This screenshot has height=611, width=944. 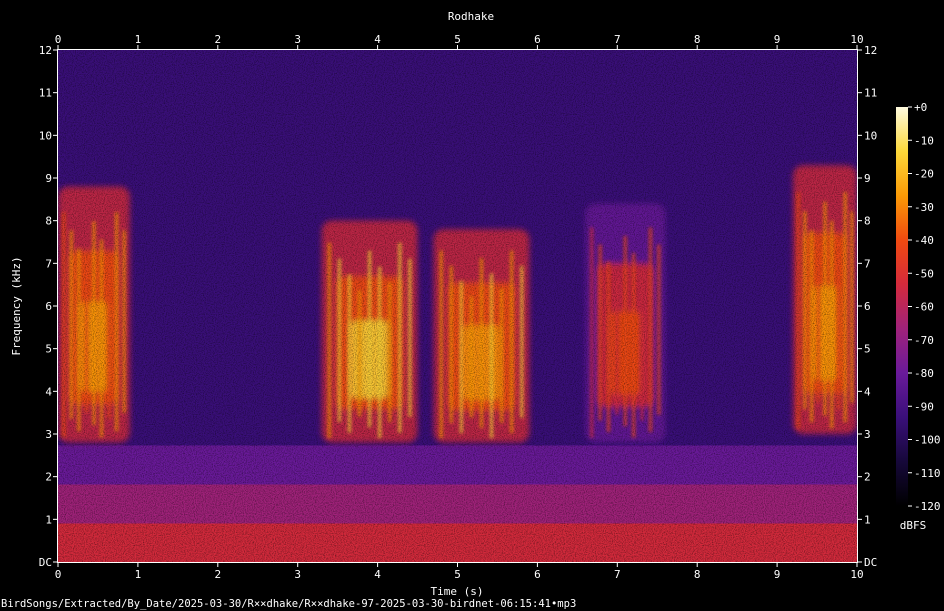 I want to click on colorbar-tick-label: -20, so click(x=924, y=174).